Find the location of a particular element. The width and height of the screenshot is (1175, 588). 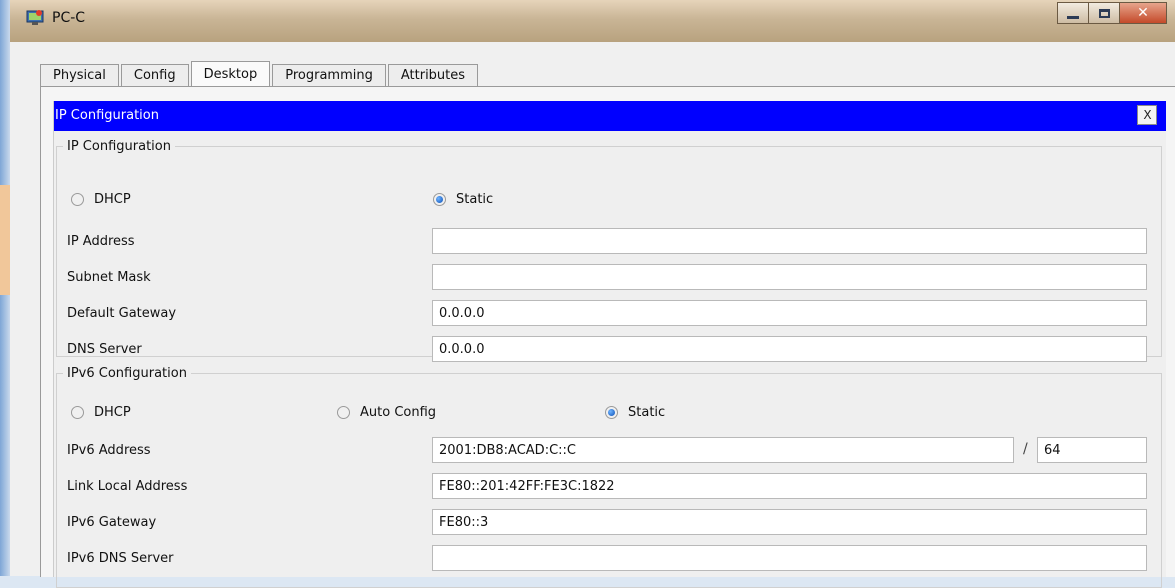

ipv6-auto-config-label: Auto Config is located at coordinates (398, 412).